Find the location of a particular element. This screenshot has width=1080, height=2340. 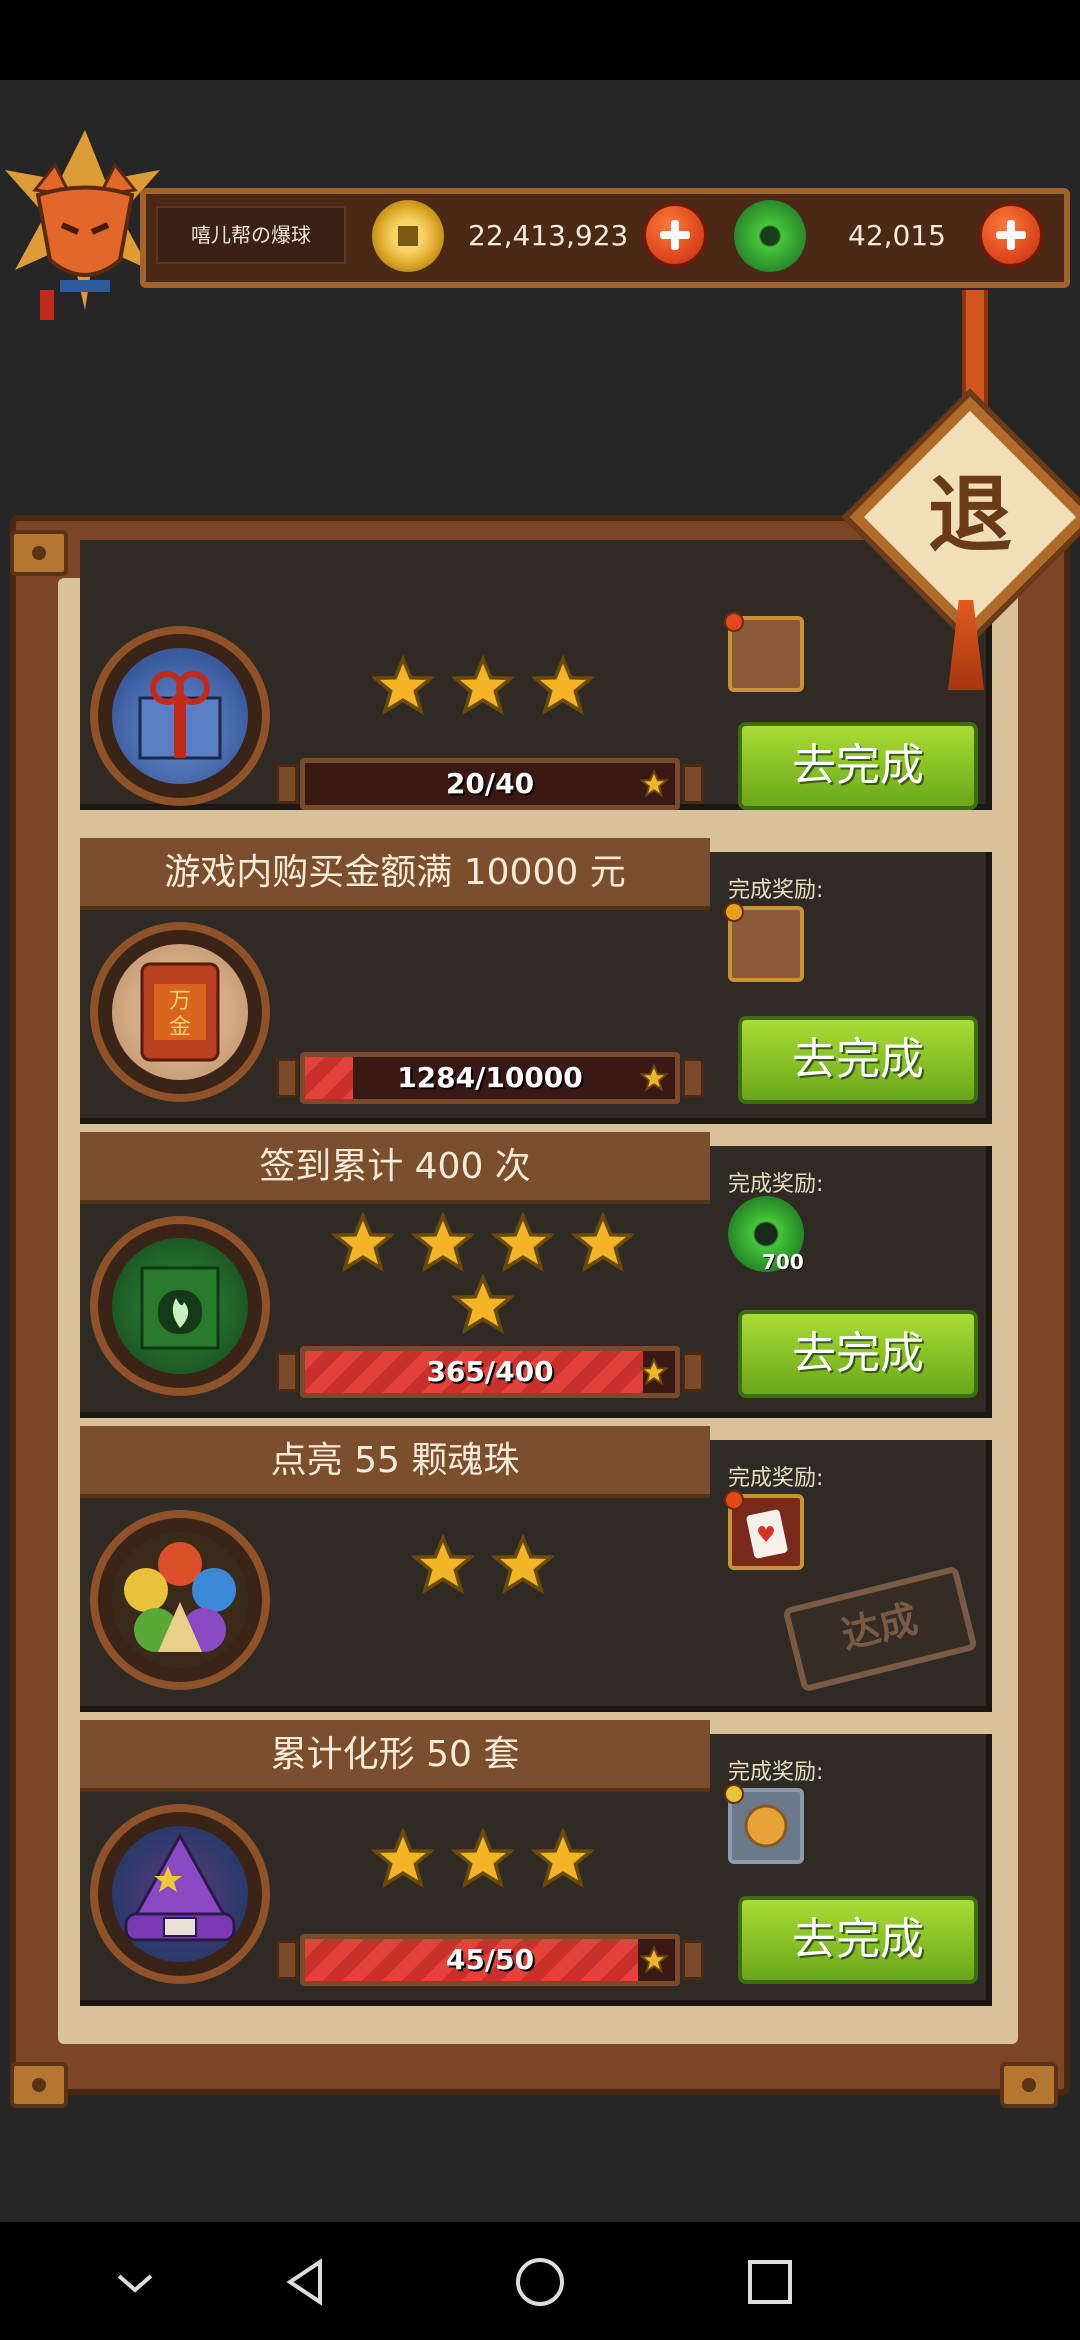

gift-box-icon is located at coordinates (180, 716).